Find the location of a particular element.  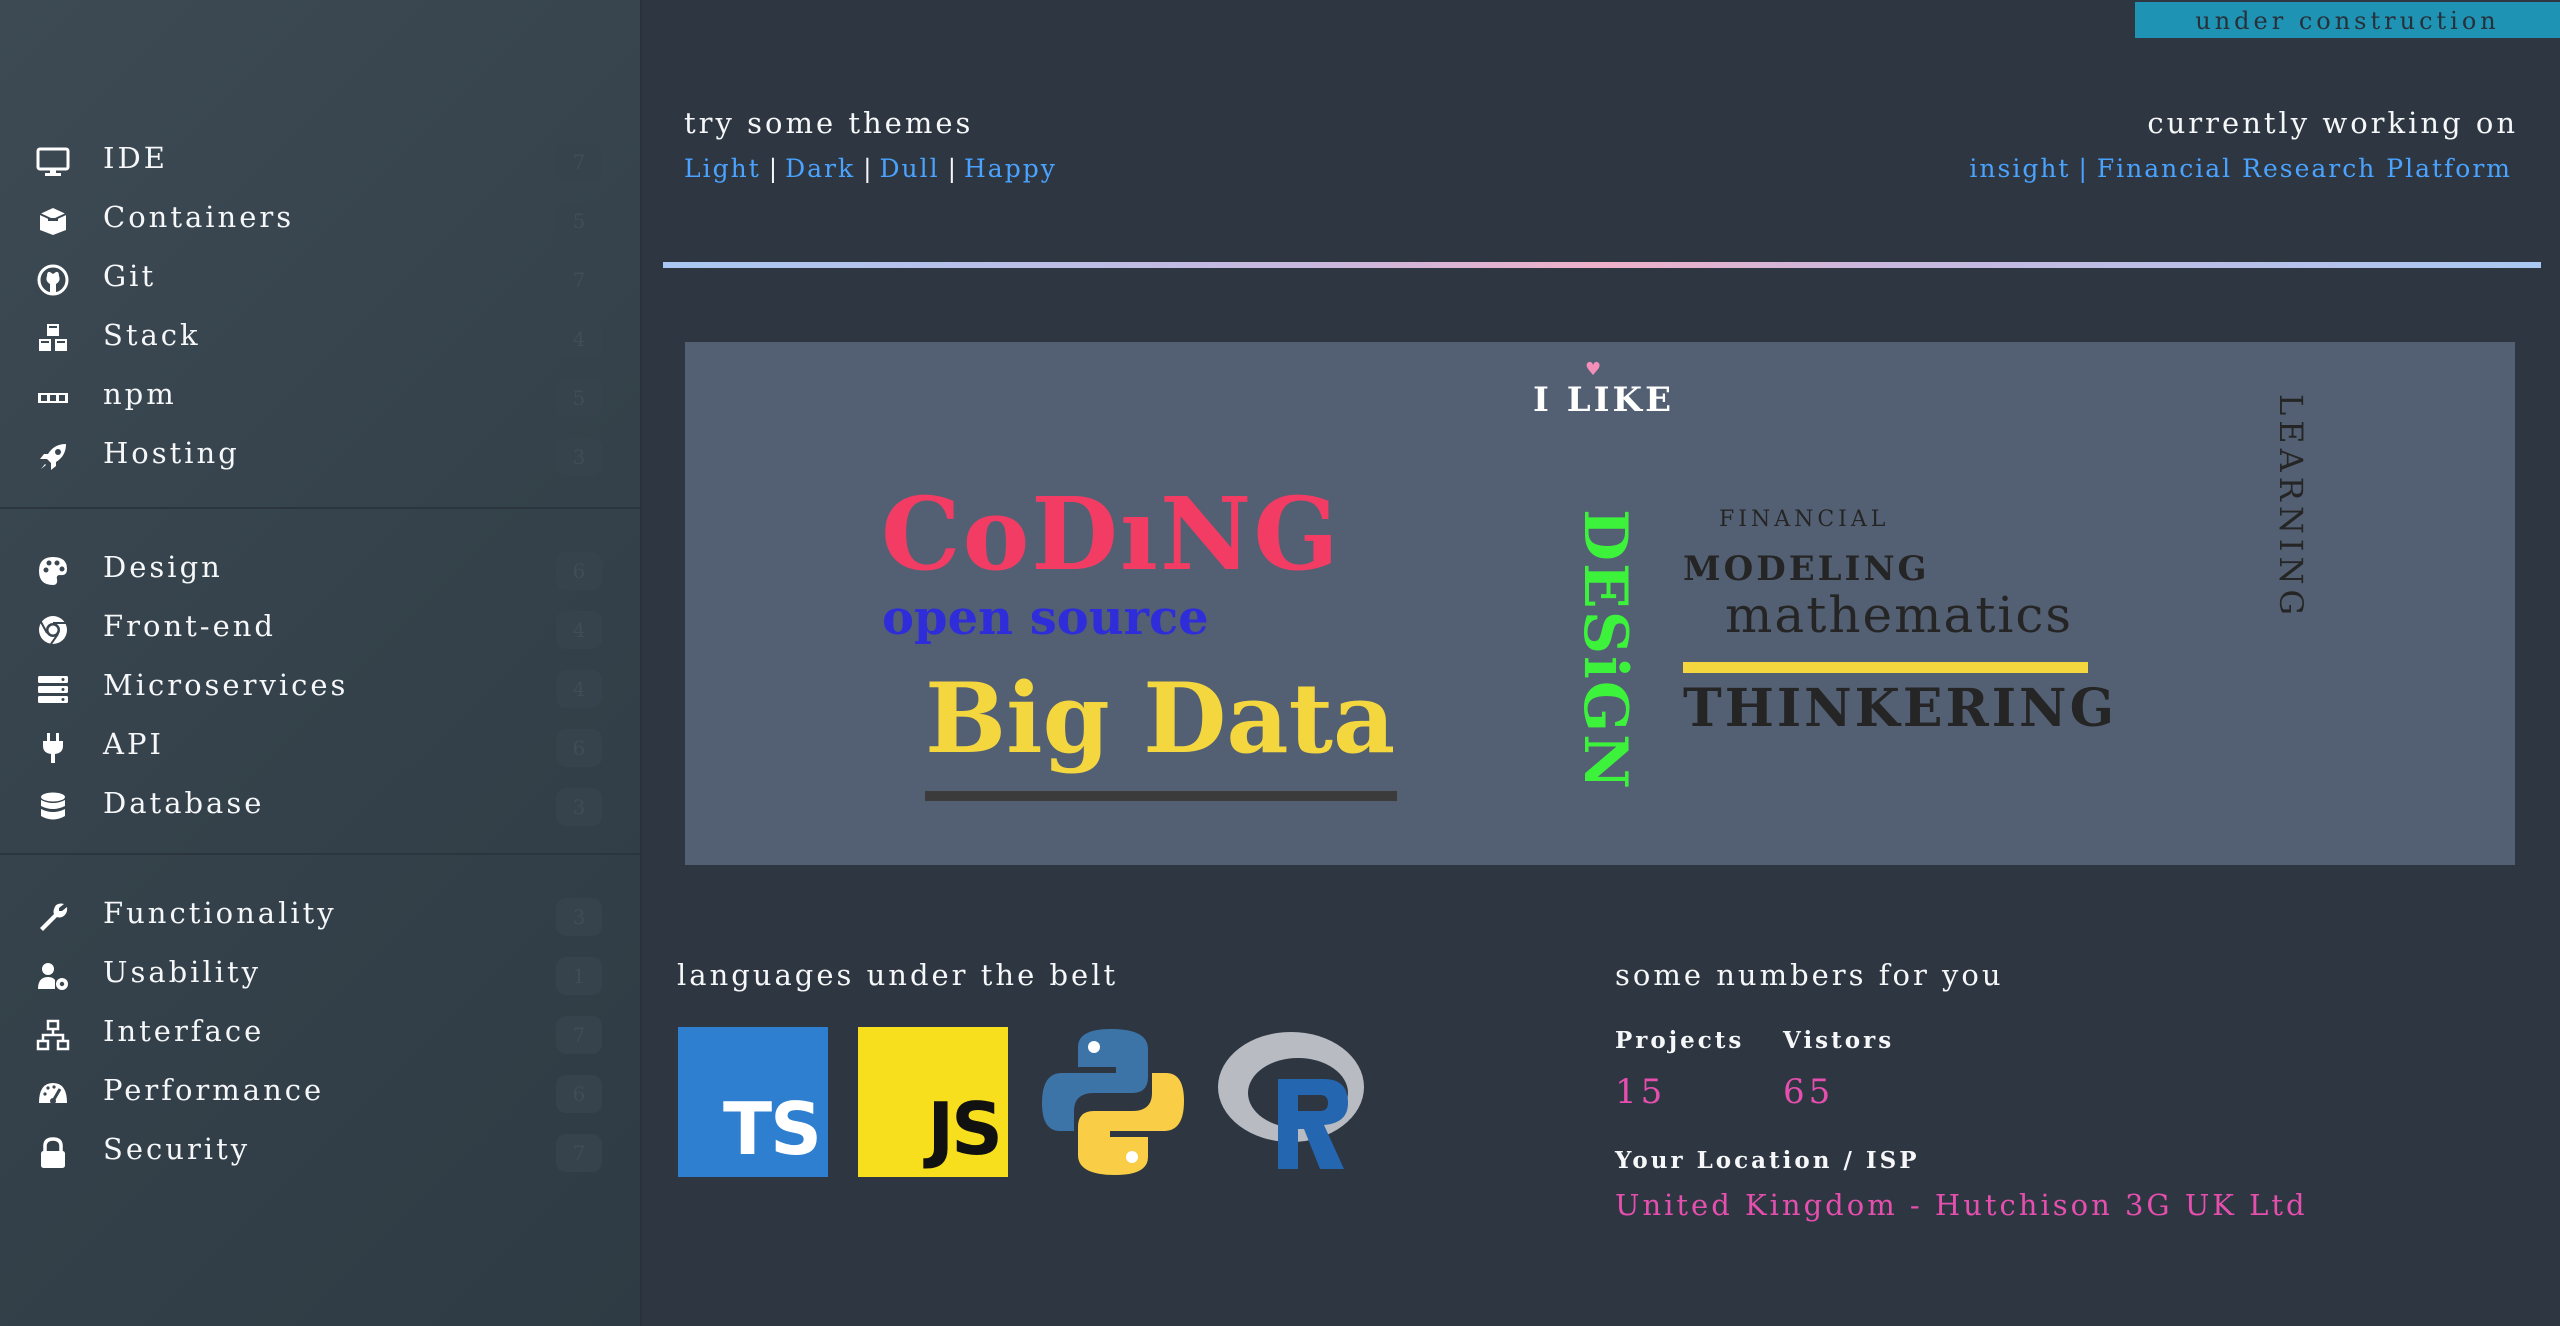

sidebar-item-label: API is located at coordinates (133, 744).